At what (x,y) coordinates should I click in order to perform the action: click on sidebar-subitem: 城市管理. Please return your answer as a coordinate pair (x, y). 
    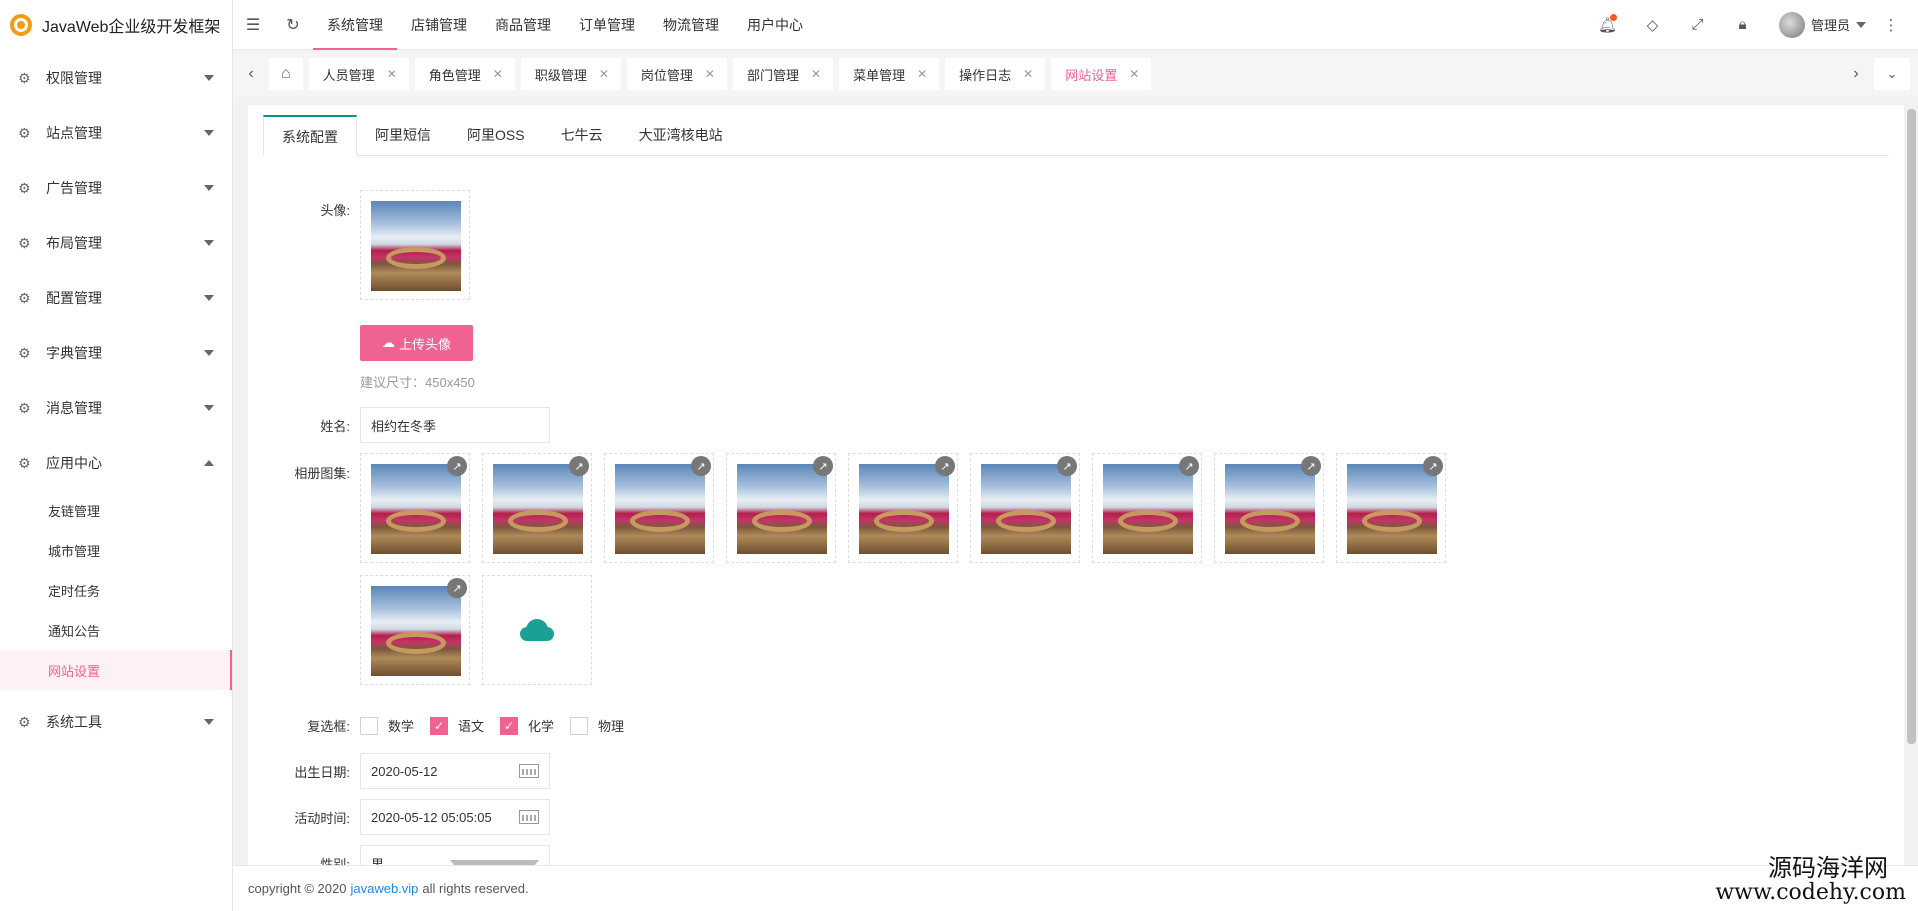
    Looking at the image, I should click on (116, 550).